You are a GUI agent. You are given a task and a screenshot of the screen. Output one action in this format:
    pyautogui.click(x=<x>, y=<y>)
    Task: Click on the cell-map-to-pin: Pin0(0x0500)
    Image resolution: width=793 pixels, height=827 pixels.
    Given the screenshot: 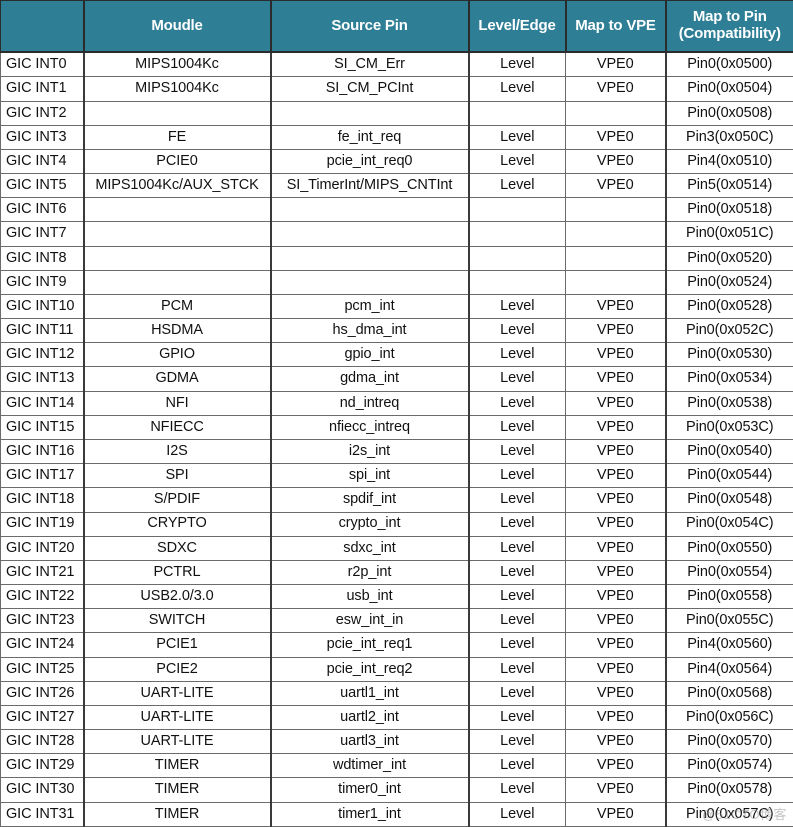 What is the action you would take?
    pyautogui.click(x=729, y=64)
    